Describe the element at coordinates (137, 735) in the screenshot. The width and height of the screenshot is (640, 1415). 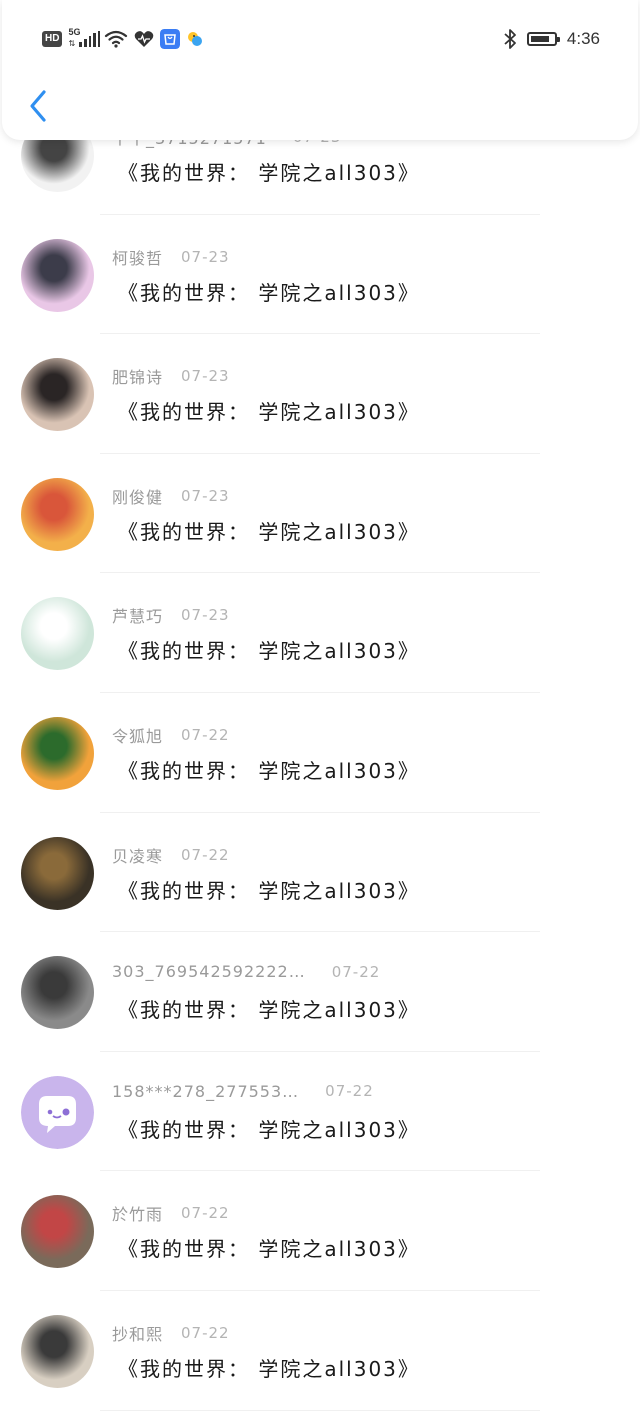
I see `user-name: 令狐旭` at that location.